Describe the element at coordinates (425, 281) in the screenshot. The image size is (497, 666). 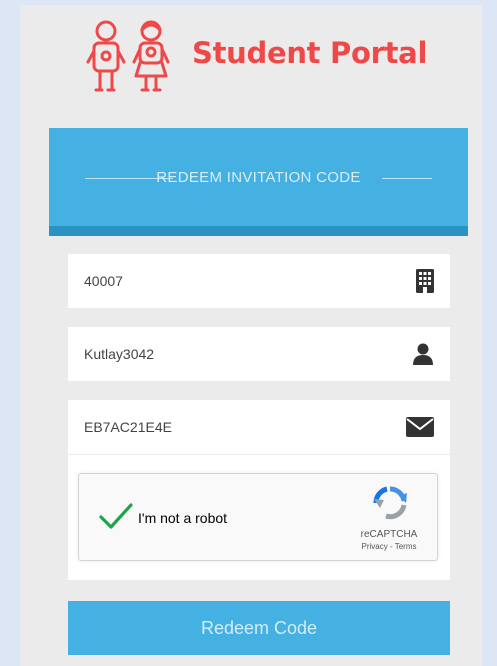
I see `building-icon` at that location.